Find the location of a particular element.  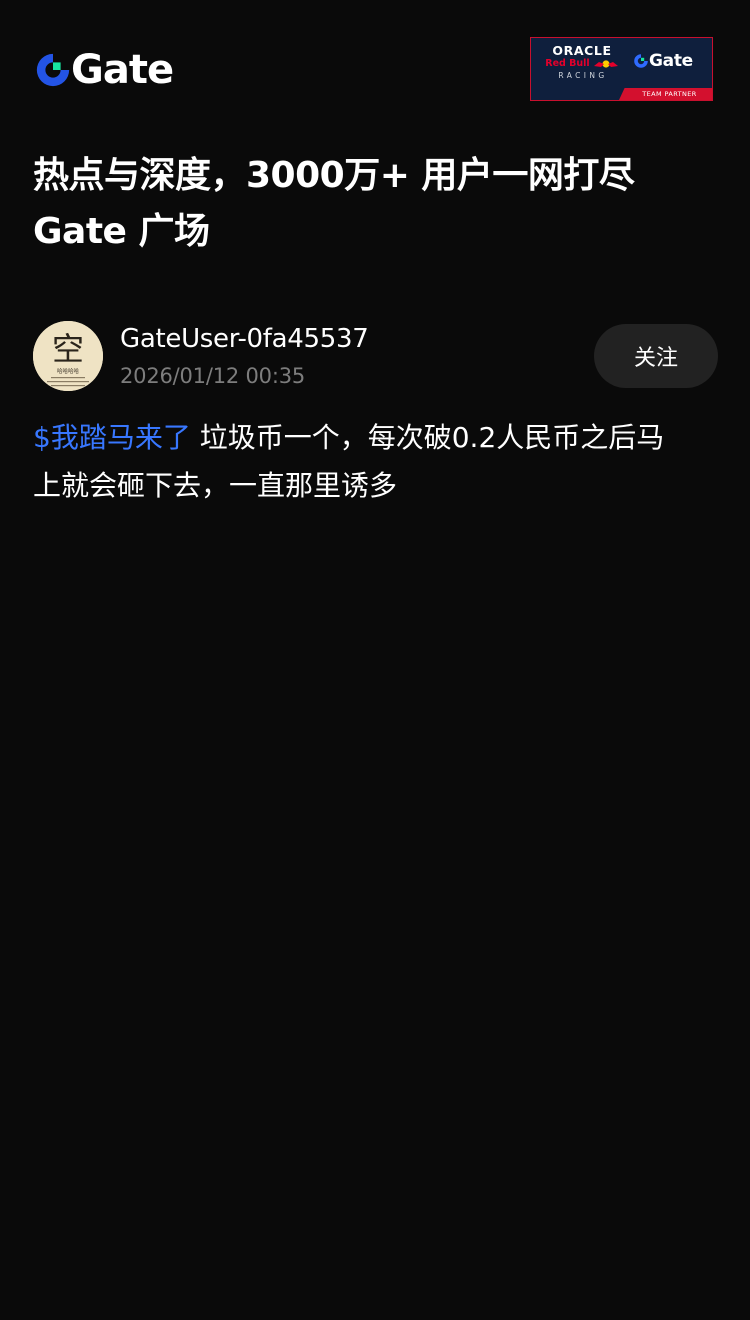

team-partner-banner: ORACLE Red Bull RACING Gate TEAM PARTNER is located at coordinates (621, 69).